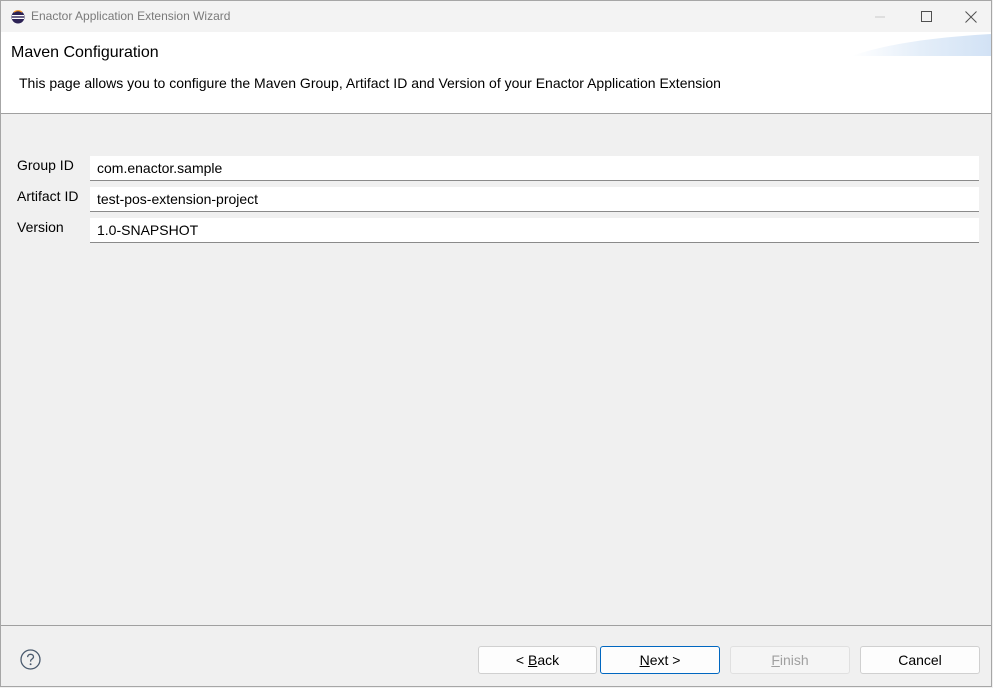  I want to click on cancel-button: Cancel, so click(920, 660).